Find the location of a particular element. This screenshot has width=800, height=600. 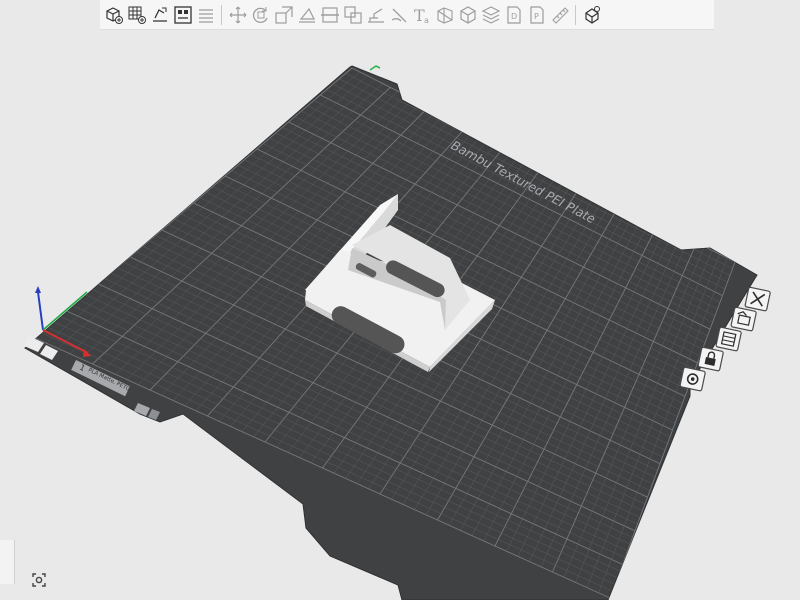

move-icon is located at coordinates (237, 14).